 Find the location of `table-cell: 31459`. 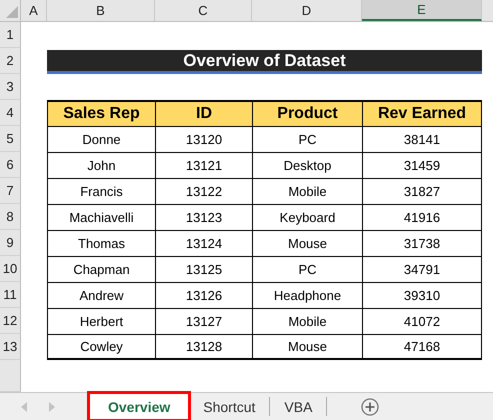

table-cell: 31459 is located at coordinates (422, 165).